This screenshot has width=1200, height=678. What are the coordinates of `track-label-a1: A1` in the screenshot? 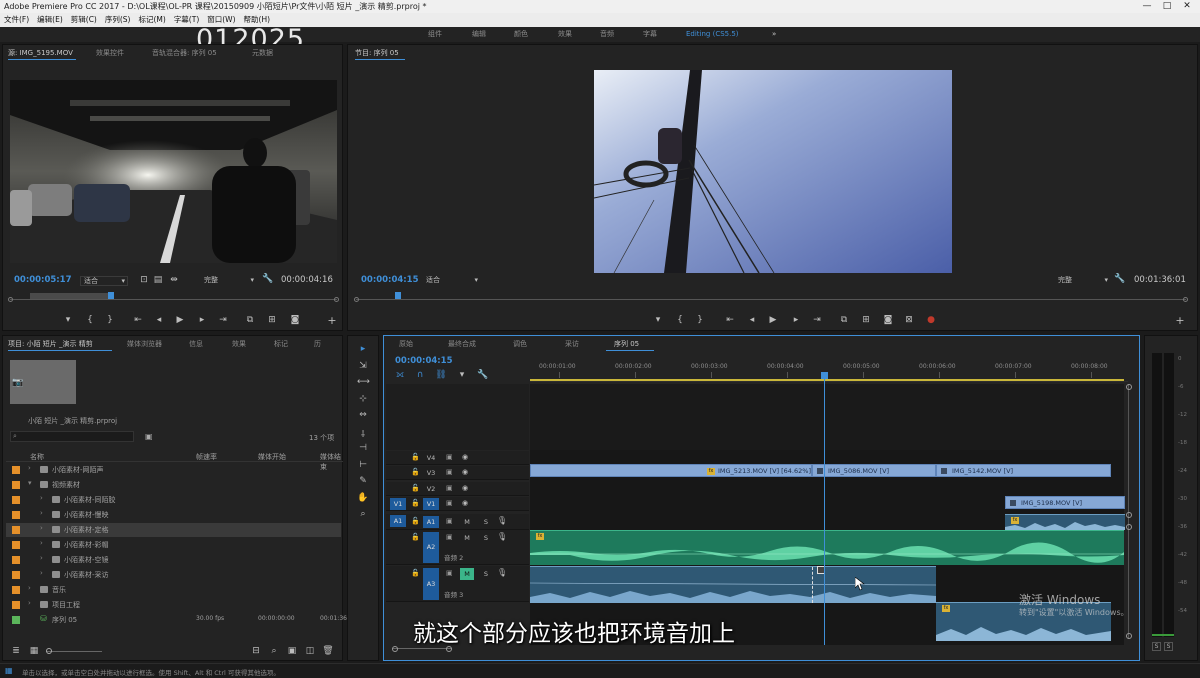 It's located at (431, 522).